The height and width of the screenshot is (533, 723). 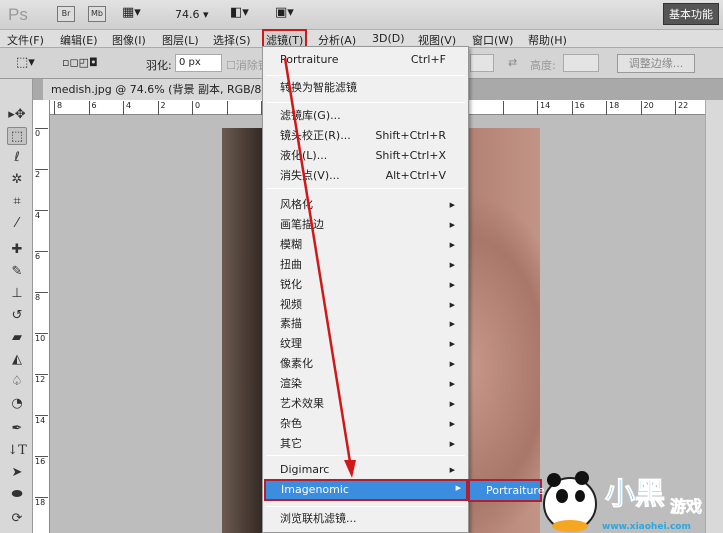 What do you see at coordinates (635, 494) in the screenshot?
I see `svg-text: 小黑` at bounding box center [635, 494].